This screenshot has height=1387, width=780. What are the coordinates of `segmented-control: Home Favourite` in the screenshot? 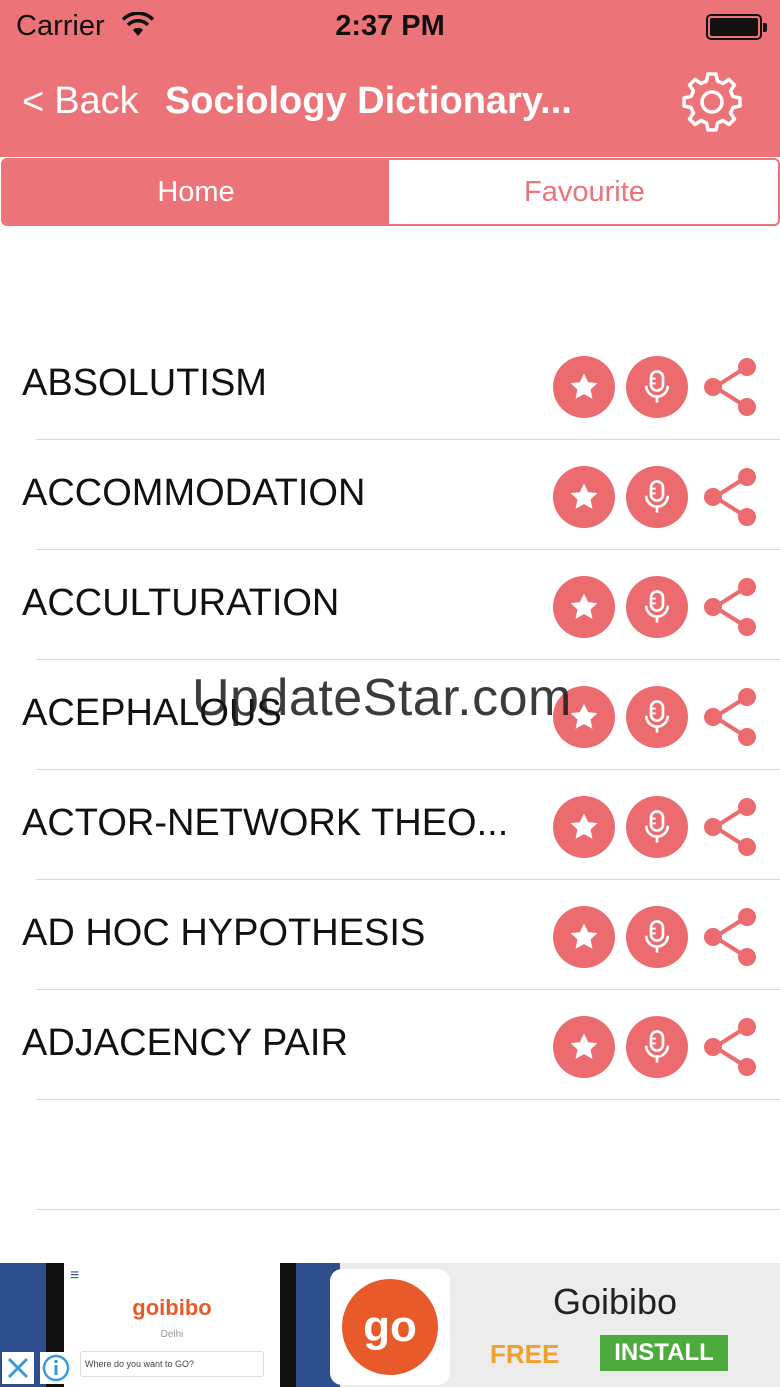 It's located at (390, 192).